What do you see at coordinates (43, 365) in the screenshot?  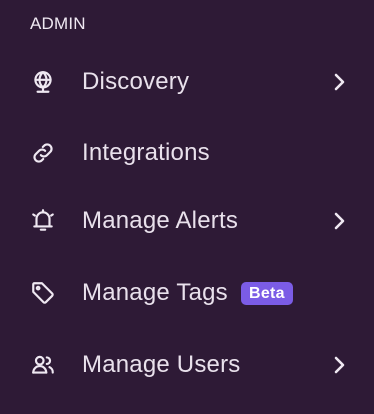 I see `users-icon` at bounding box center [43, 365].